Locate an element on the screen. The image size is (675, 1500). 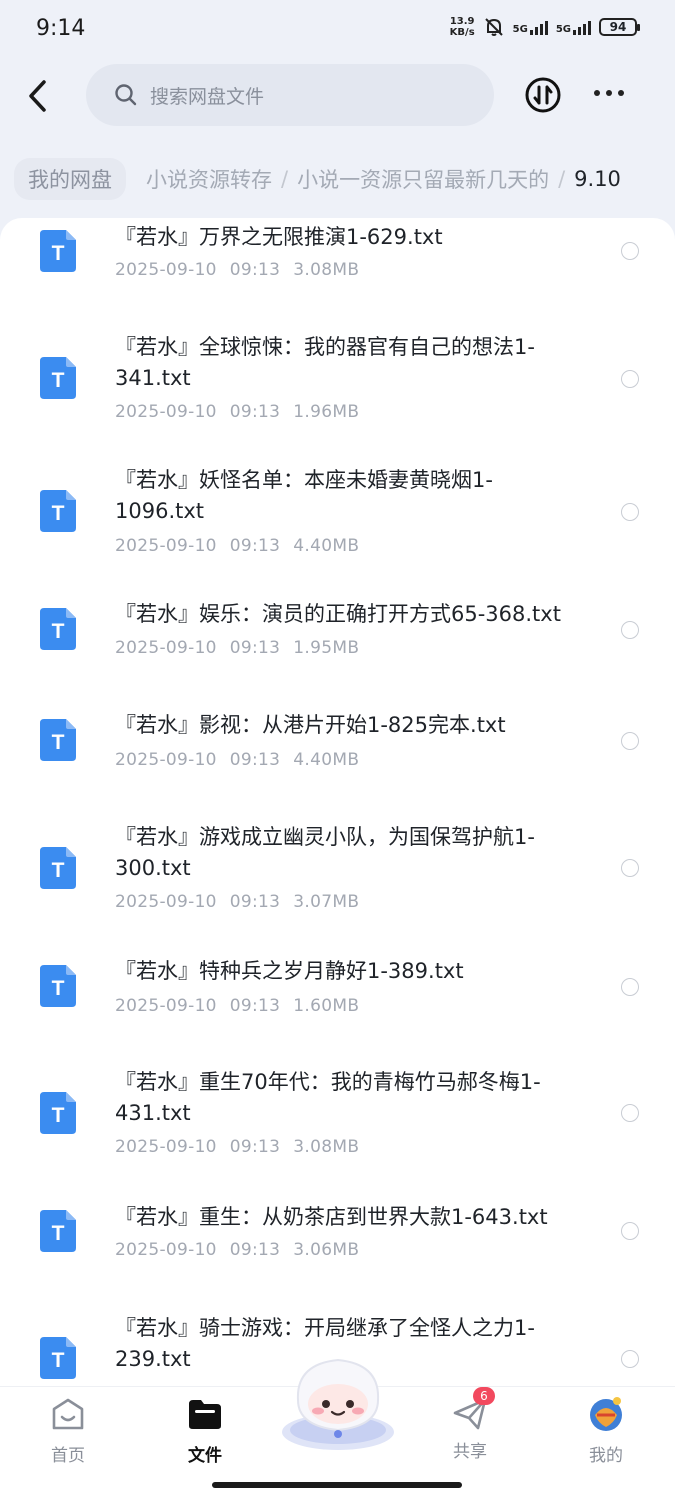
search-input: 搜索网盘文件 is located at coordinates (290, 95).